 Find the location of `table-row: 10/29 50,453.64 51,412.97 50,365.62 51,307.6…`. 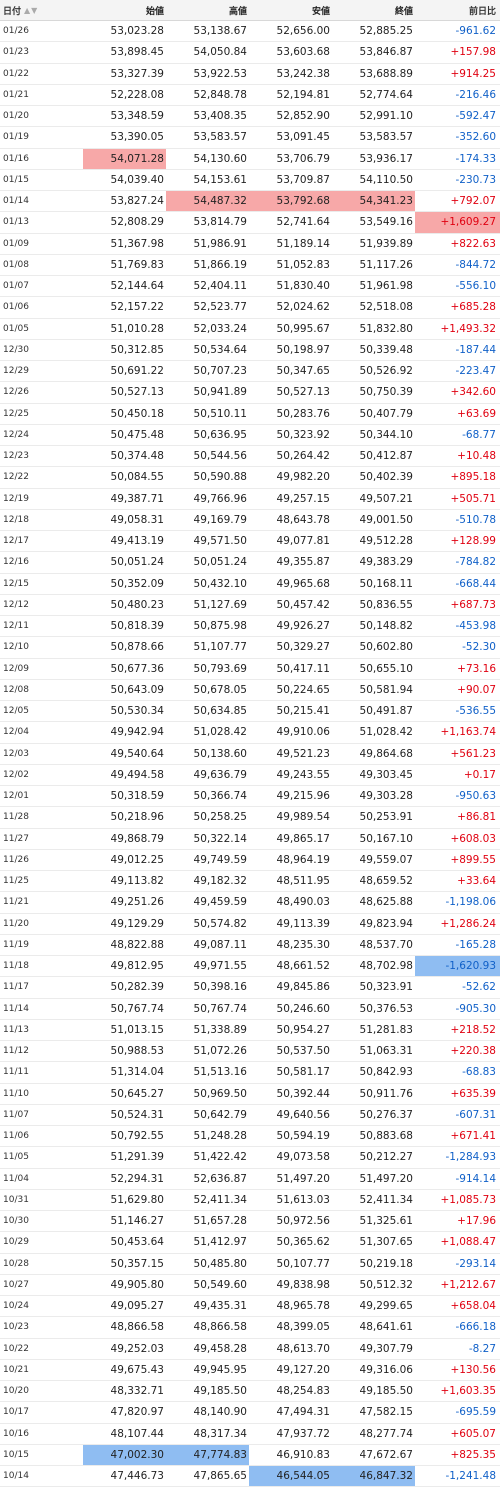

table-row: 10/29 50,453.64 51,412.97 50,365.62 51,307.6… is located at coordinates (250, 1243).